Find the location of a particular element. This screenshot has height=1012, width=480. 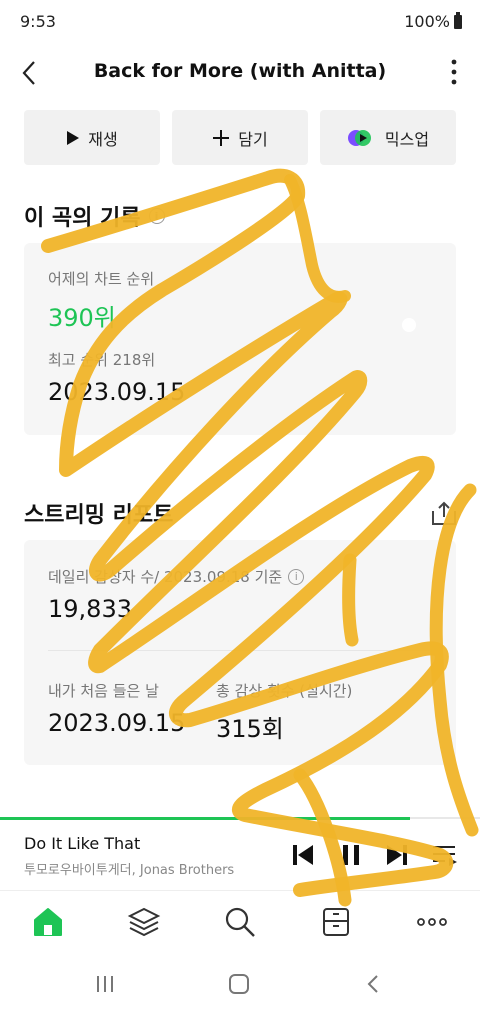

system-back-button is located at coordinates (373, 984).